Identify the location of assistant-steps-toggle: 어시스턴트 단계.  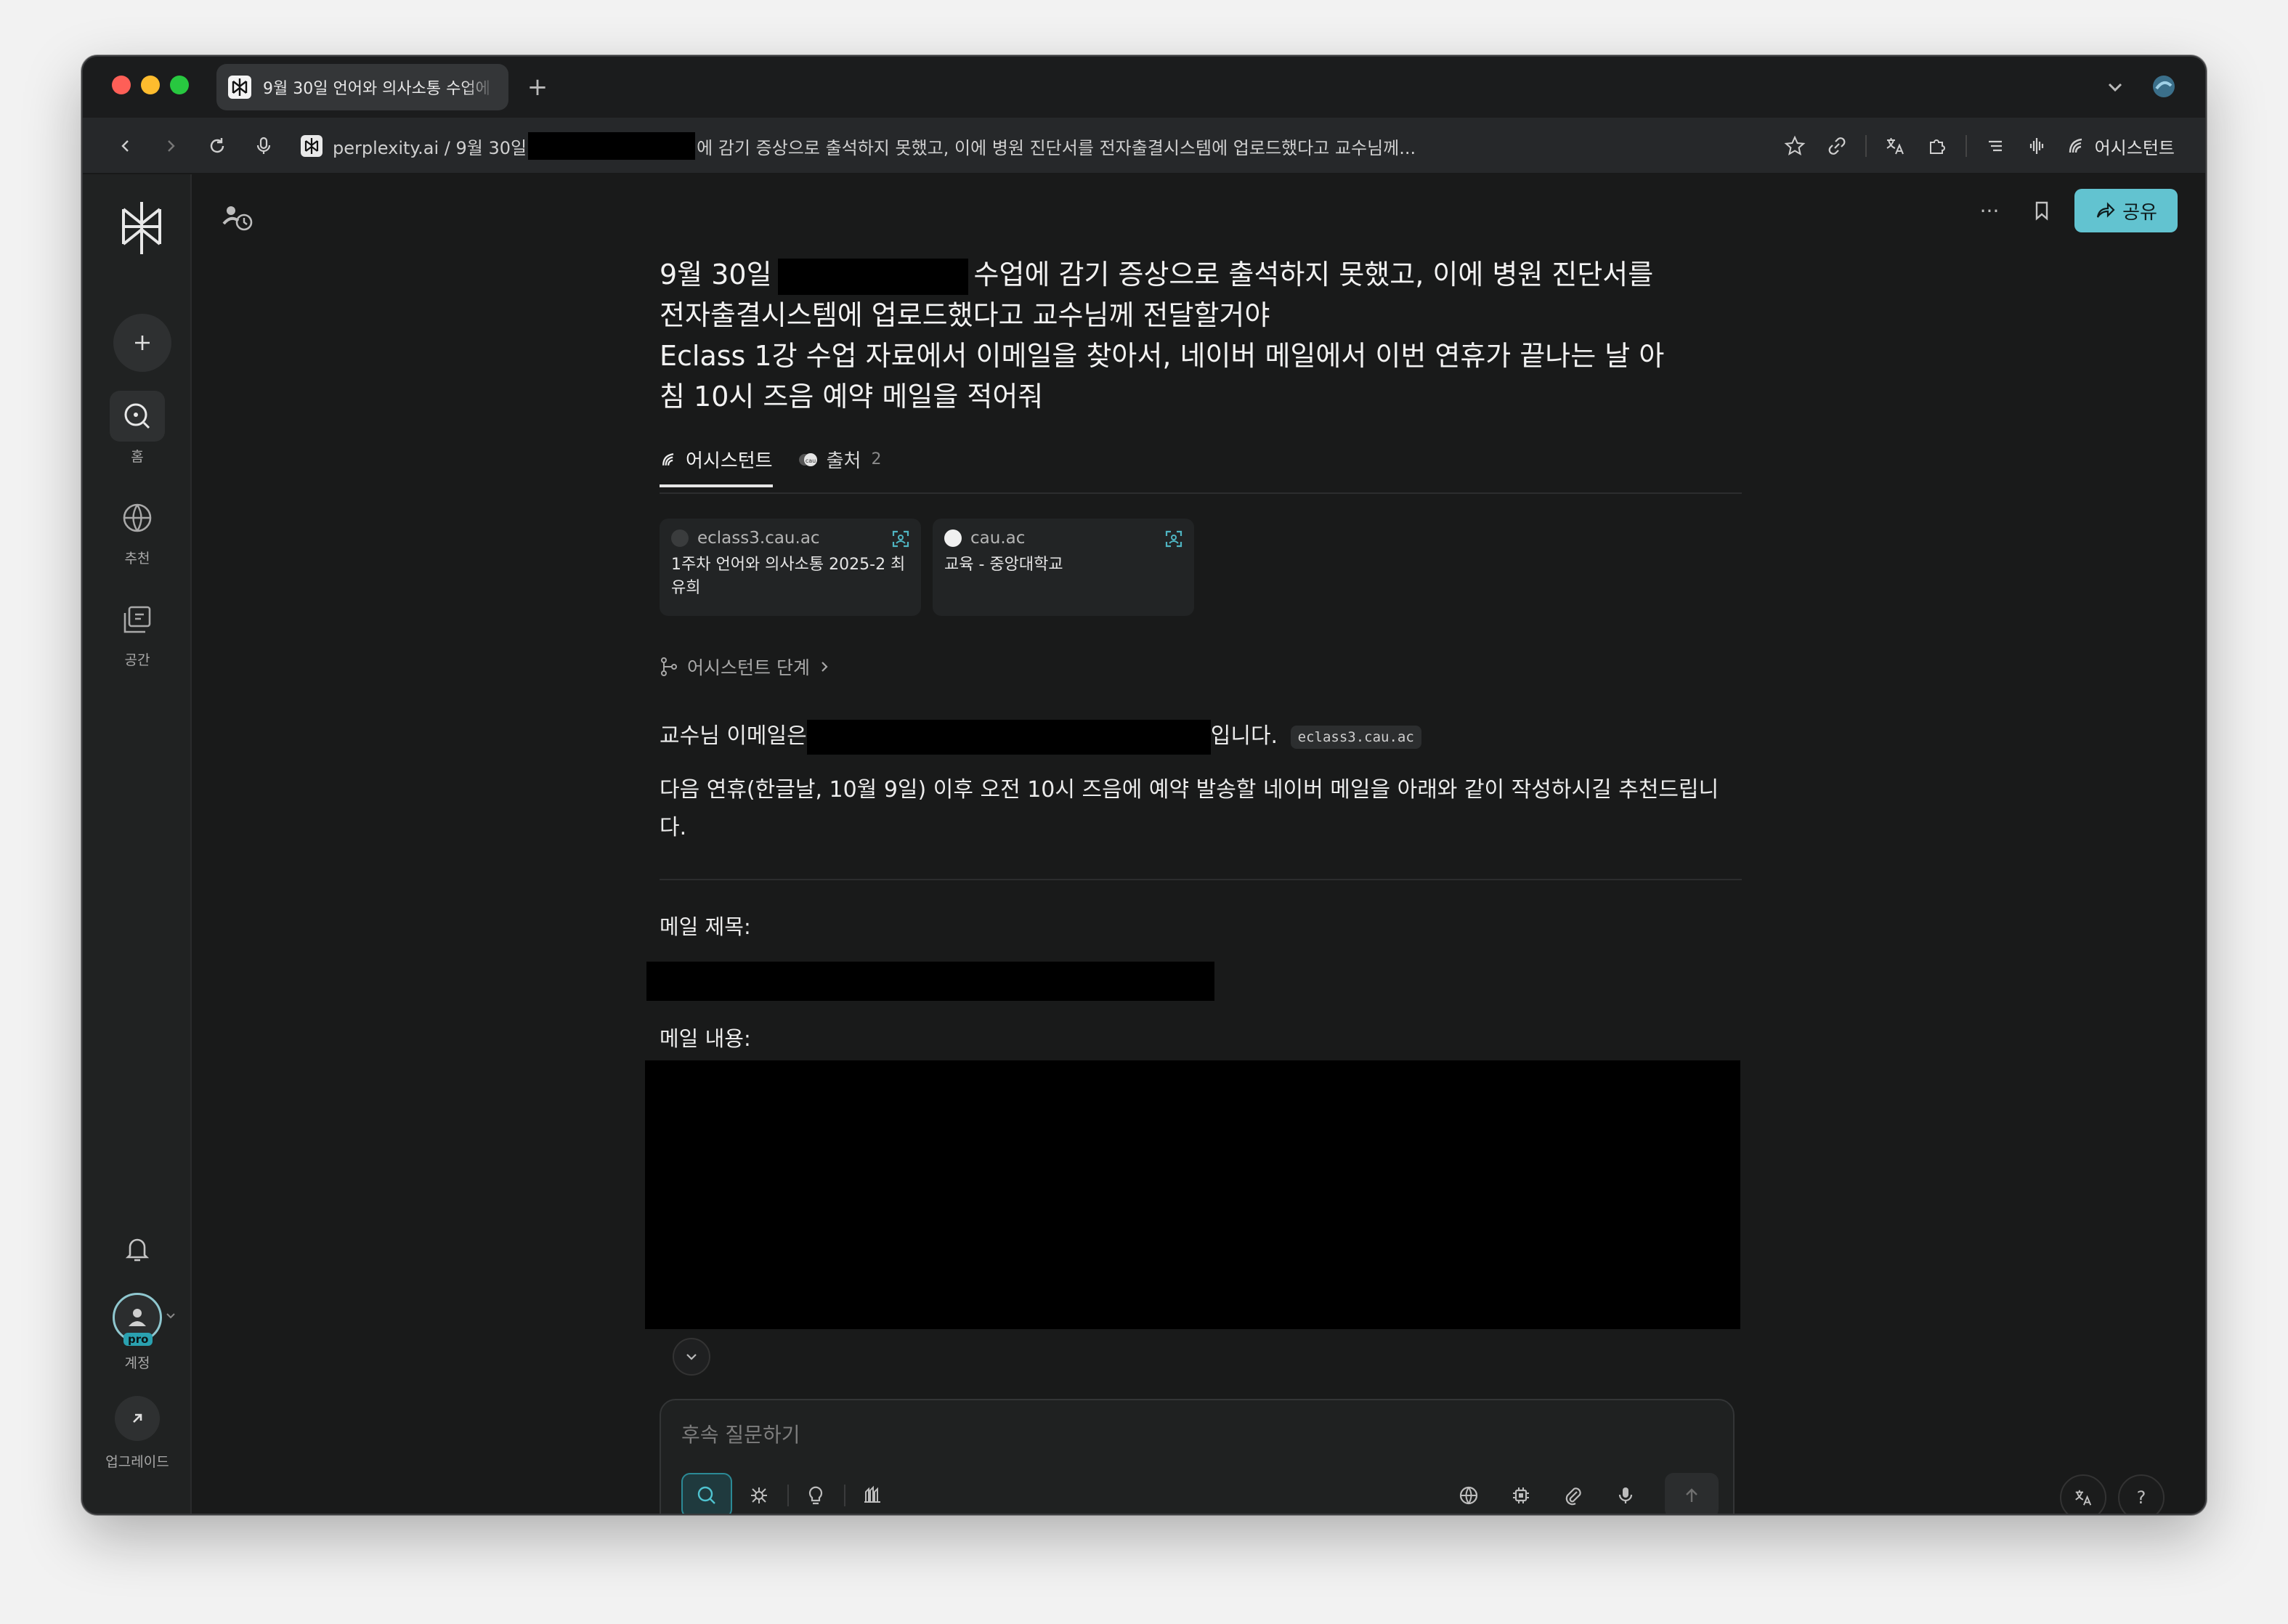
(1201, 667).